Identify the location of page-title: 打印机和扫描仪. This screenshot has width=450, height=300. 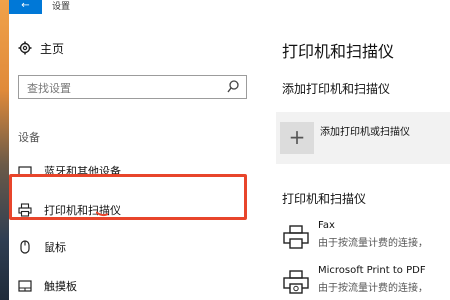
(338, 51).